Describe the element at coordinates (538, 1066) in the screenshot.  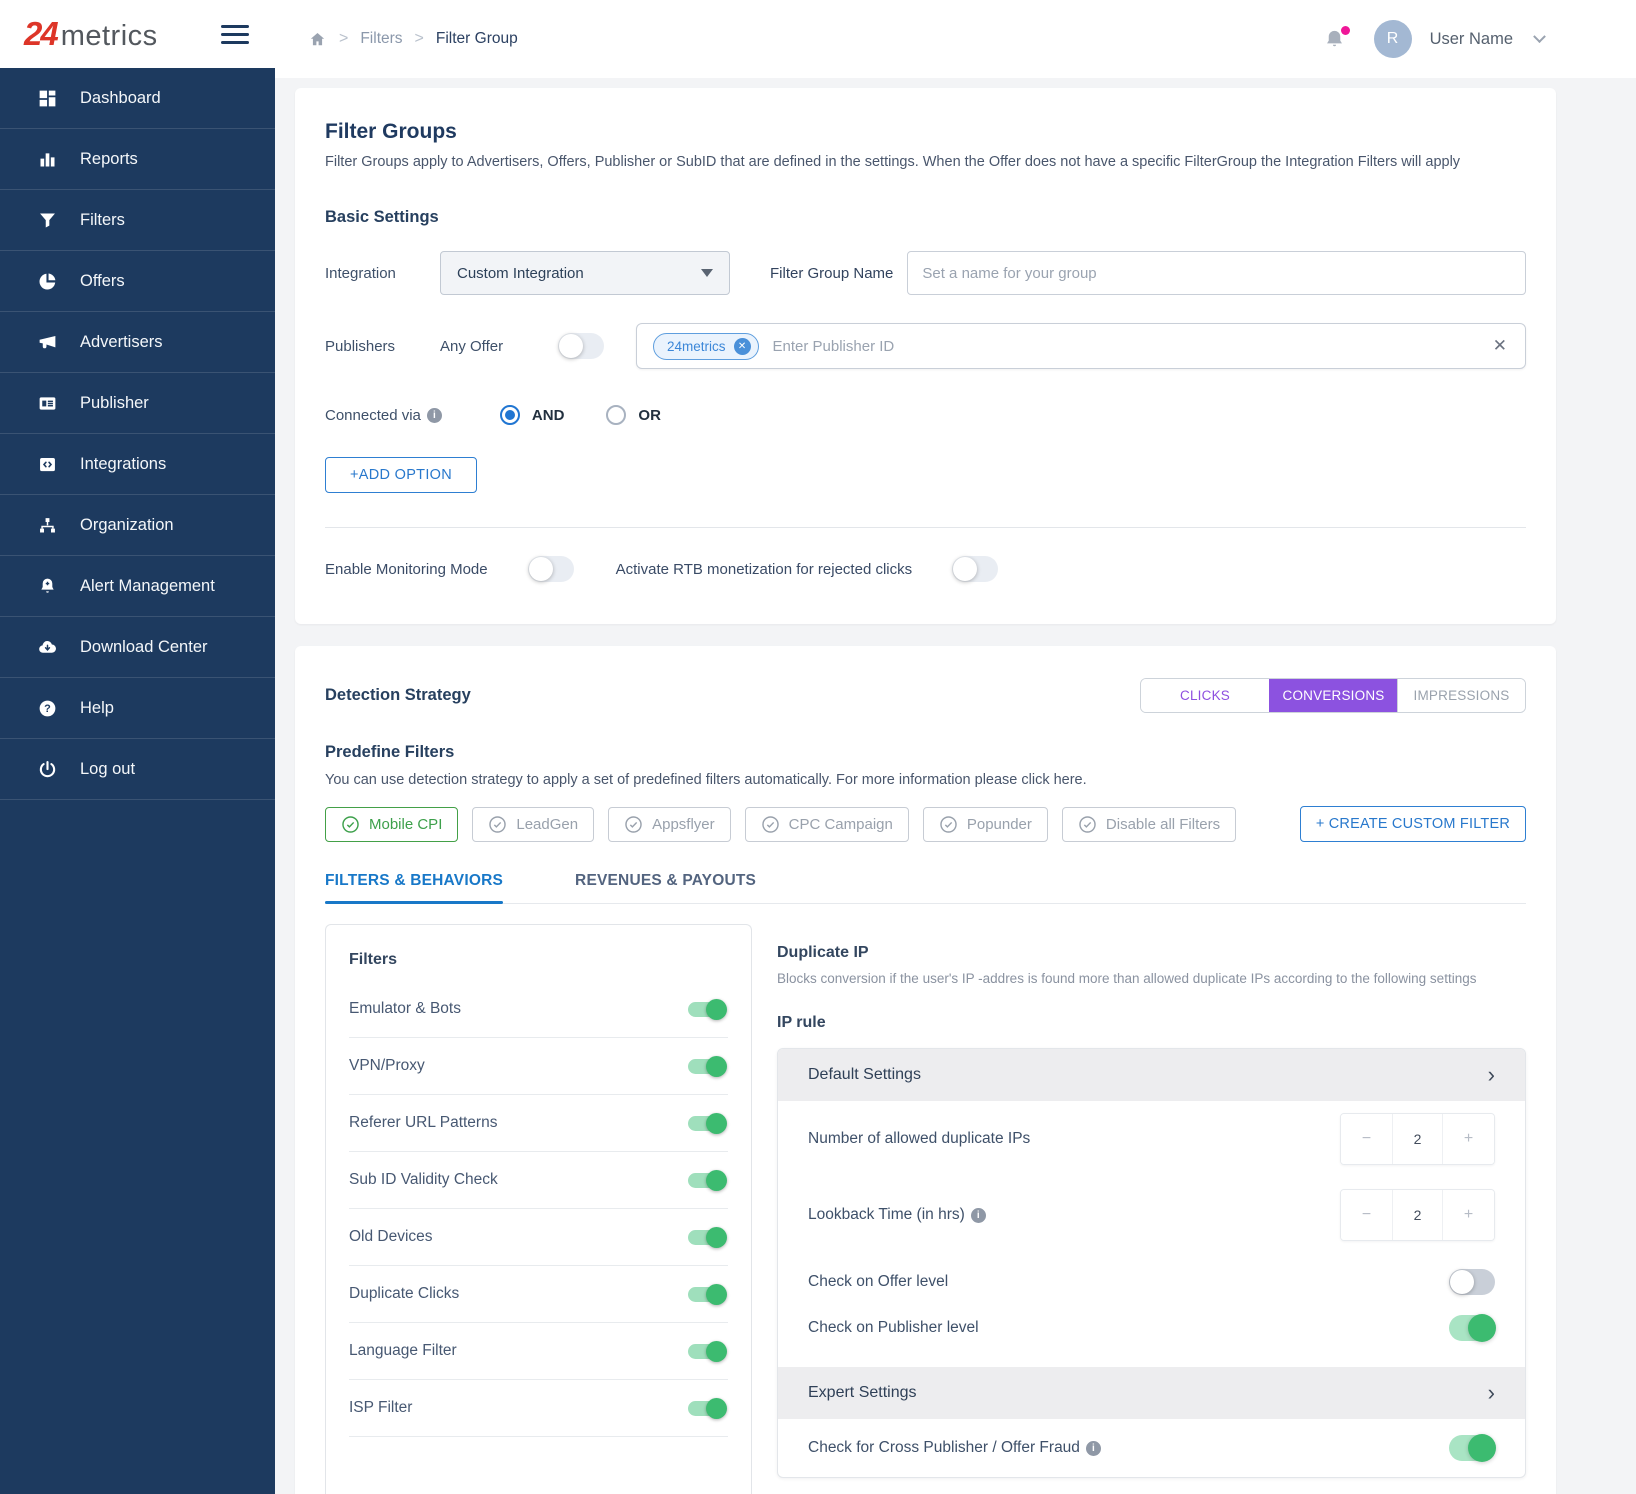
I see `filter-row-vpn-proxy: VPN/Proxy` at that location.